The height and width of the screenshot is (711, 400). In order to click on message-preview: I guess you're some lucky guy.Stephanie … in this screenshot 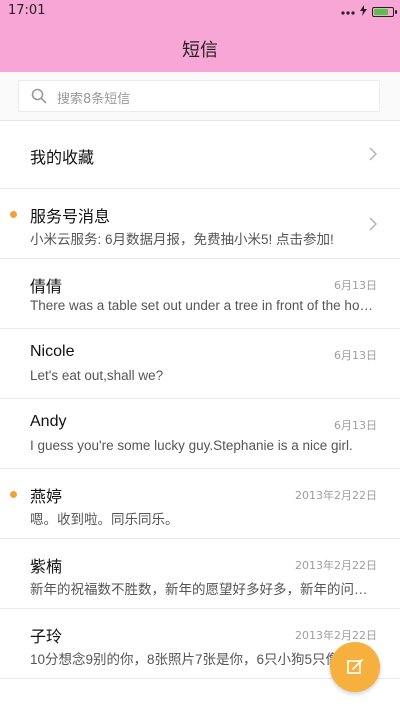, I will do `click(191, 445)`.